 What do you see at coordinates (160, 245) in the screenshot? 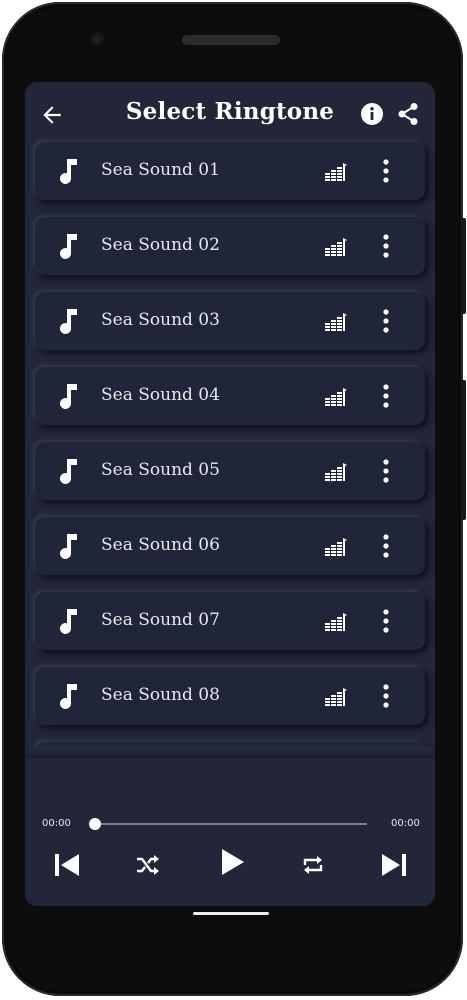
I see `ringtone-label: Sea Sound 02` at bounding box center [160, 245].